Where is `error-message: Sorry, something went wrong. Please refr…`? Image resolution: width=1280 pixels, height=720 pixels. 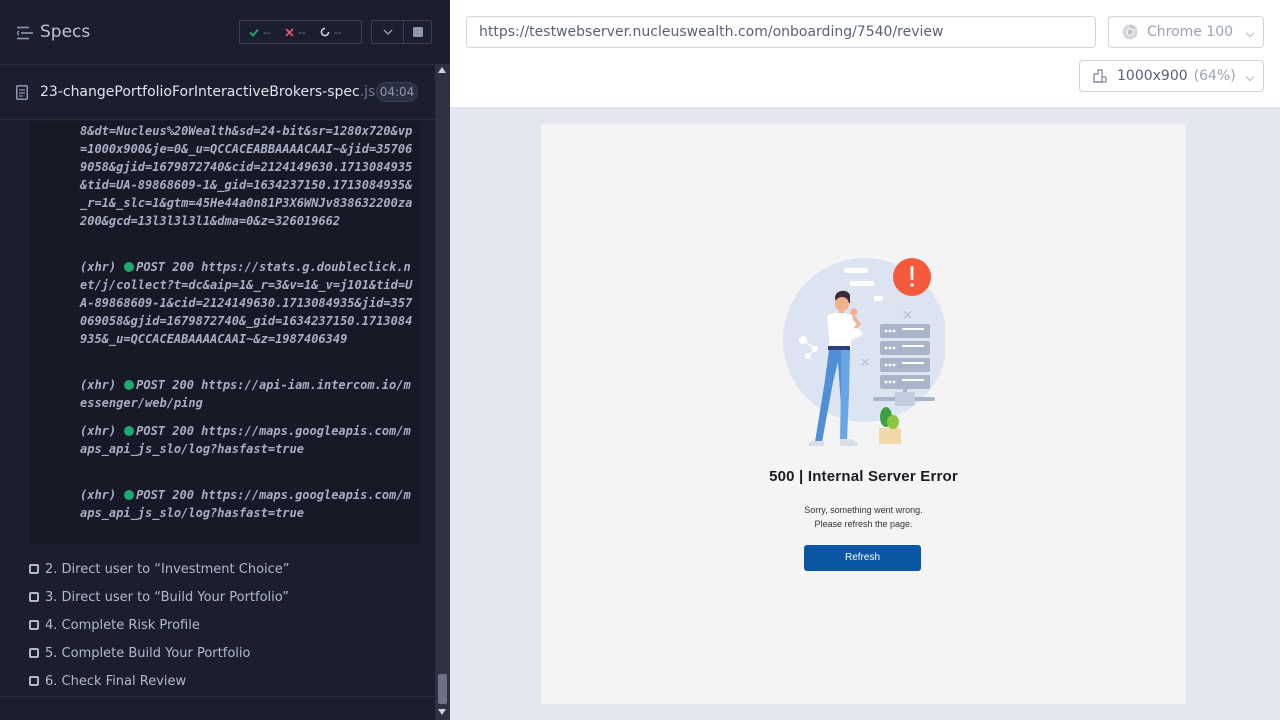 error-message: Sorry, something went wrong. Please refr… is located at coordinates (863, 517).